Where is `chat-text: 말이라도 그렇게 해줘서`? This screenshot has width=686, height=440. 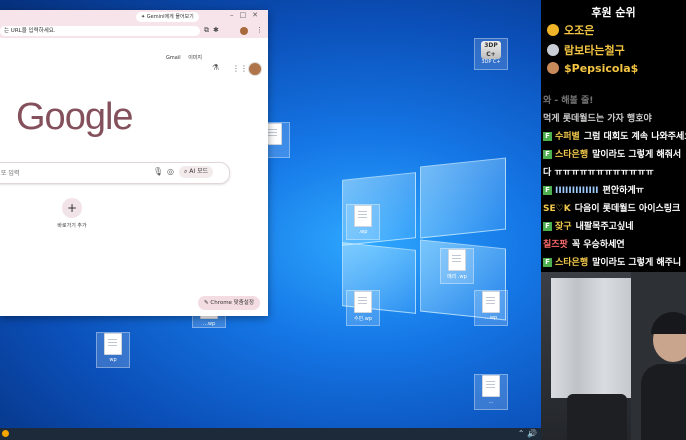 chat-text: 말이라도 그렇게 해줘서 is located at coordinates (637, 155).